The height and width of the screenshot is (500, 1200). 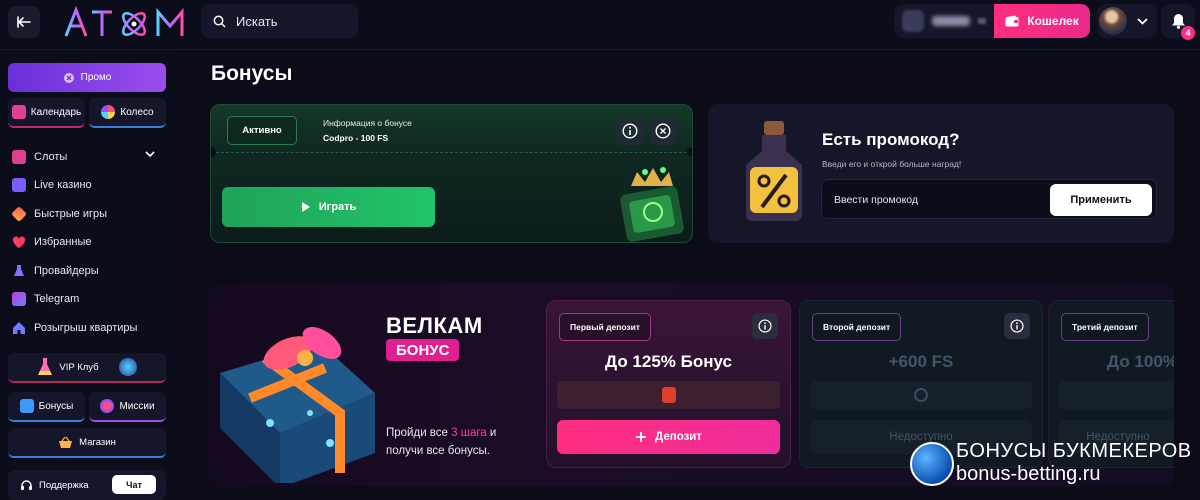 What do you see at coordinates (137, 406) in the screenshot?
I see `missions-label: Миссии` at bounding box center [137, 406].